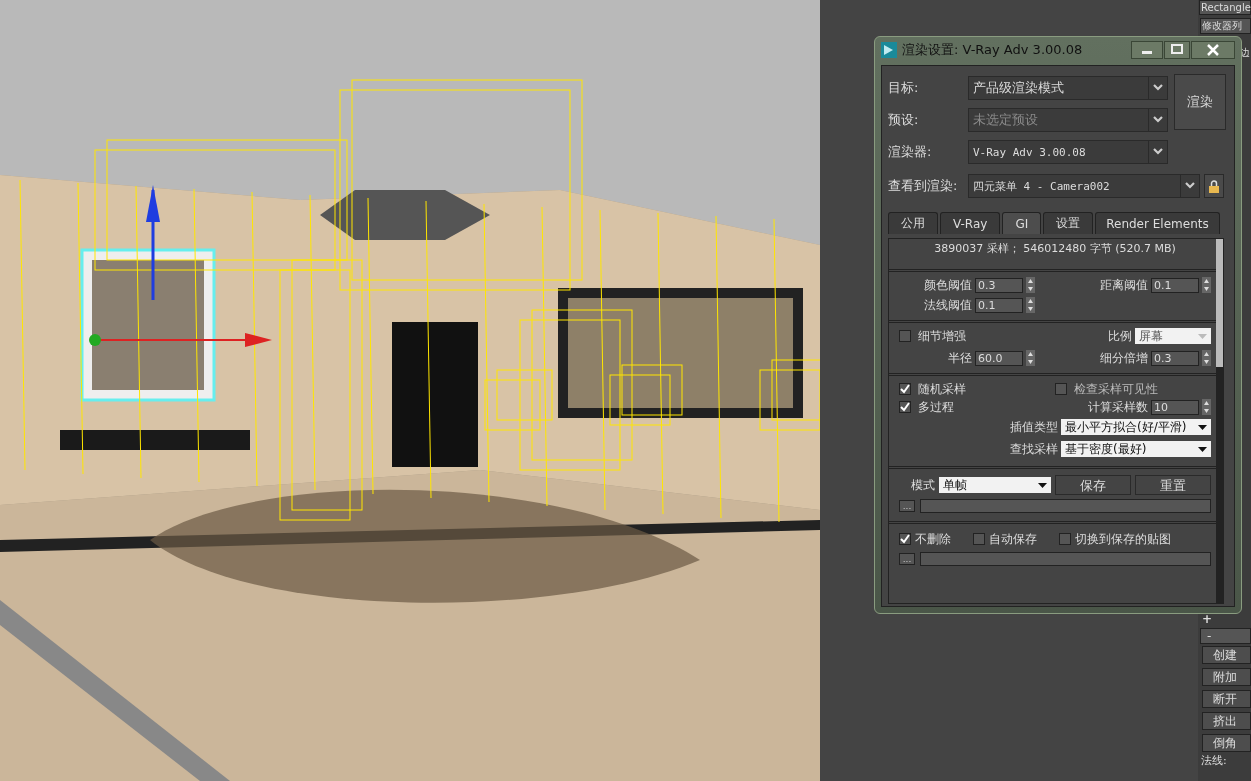  What do you see at coordinates (1068, 223) in the screenshot?
I see `tab: 设置` at bounding box center [1068, 223].